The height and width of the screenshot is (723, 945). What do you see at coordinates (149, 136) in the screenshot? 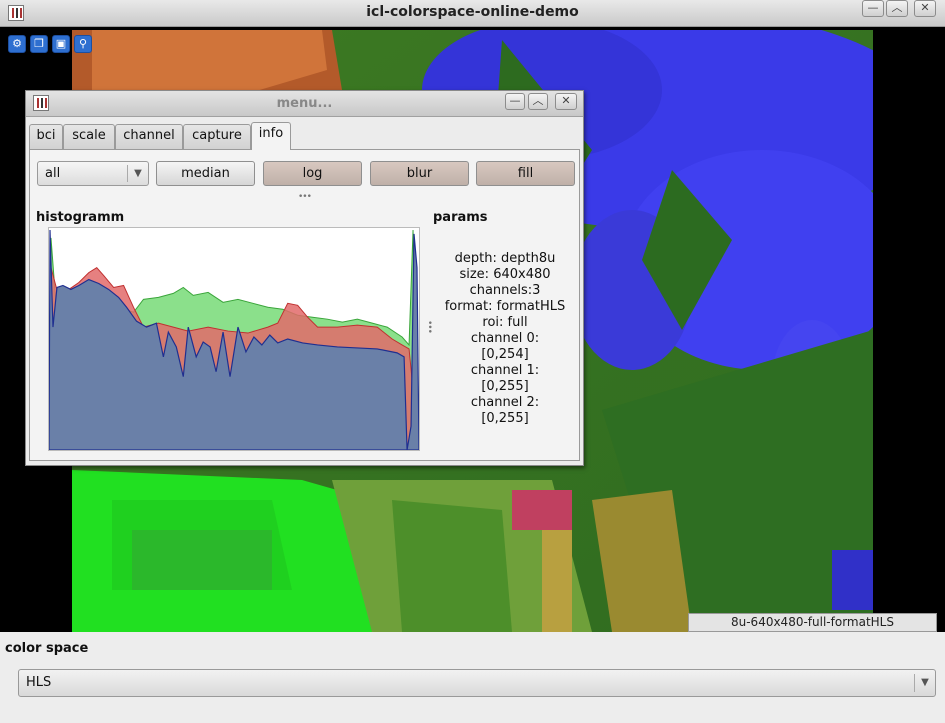
I see `tab-channel: channel` at bounding box center [149, 136].